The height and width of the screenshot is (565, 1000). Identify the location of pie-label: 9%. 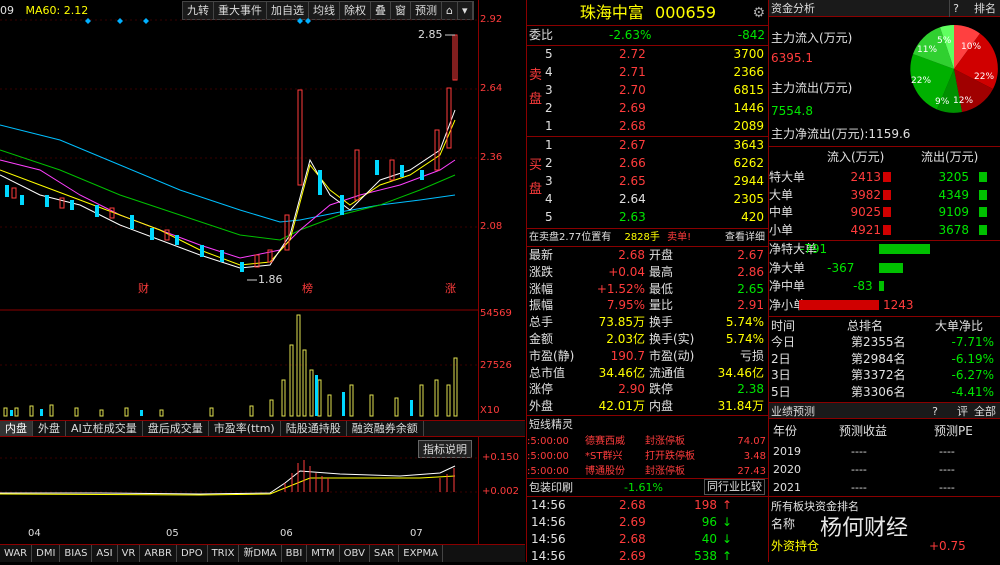
(942, 102).